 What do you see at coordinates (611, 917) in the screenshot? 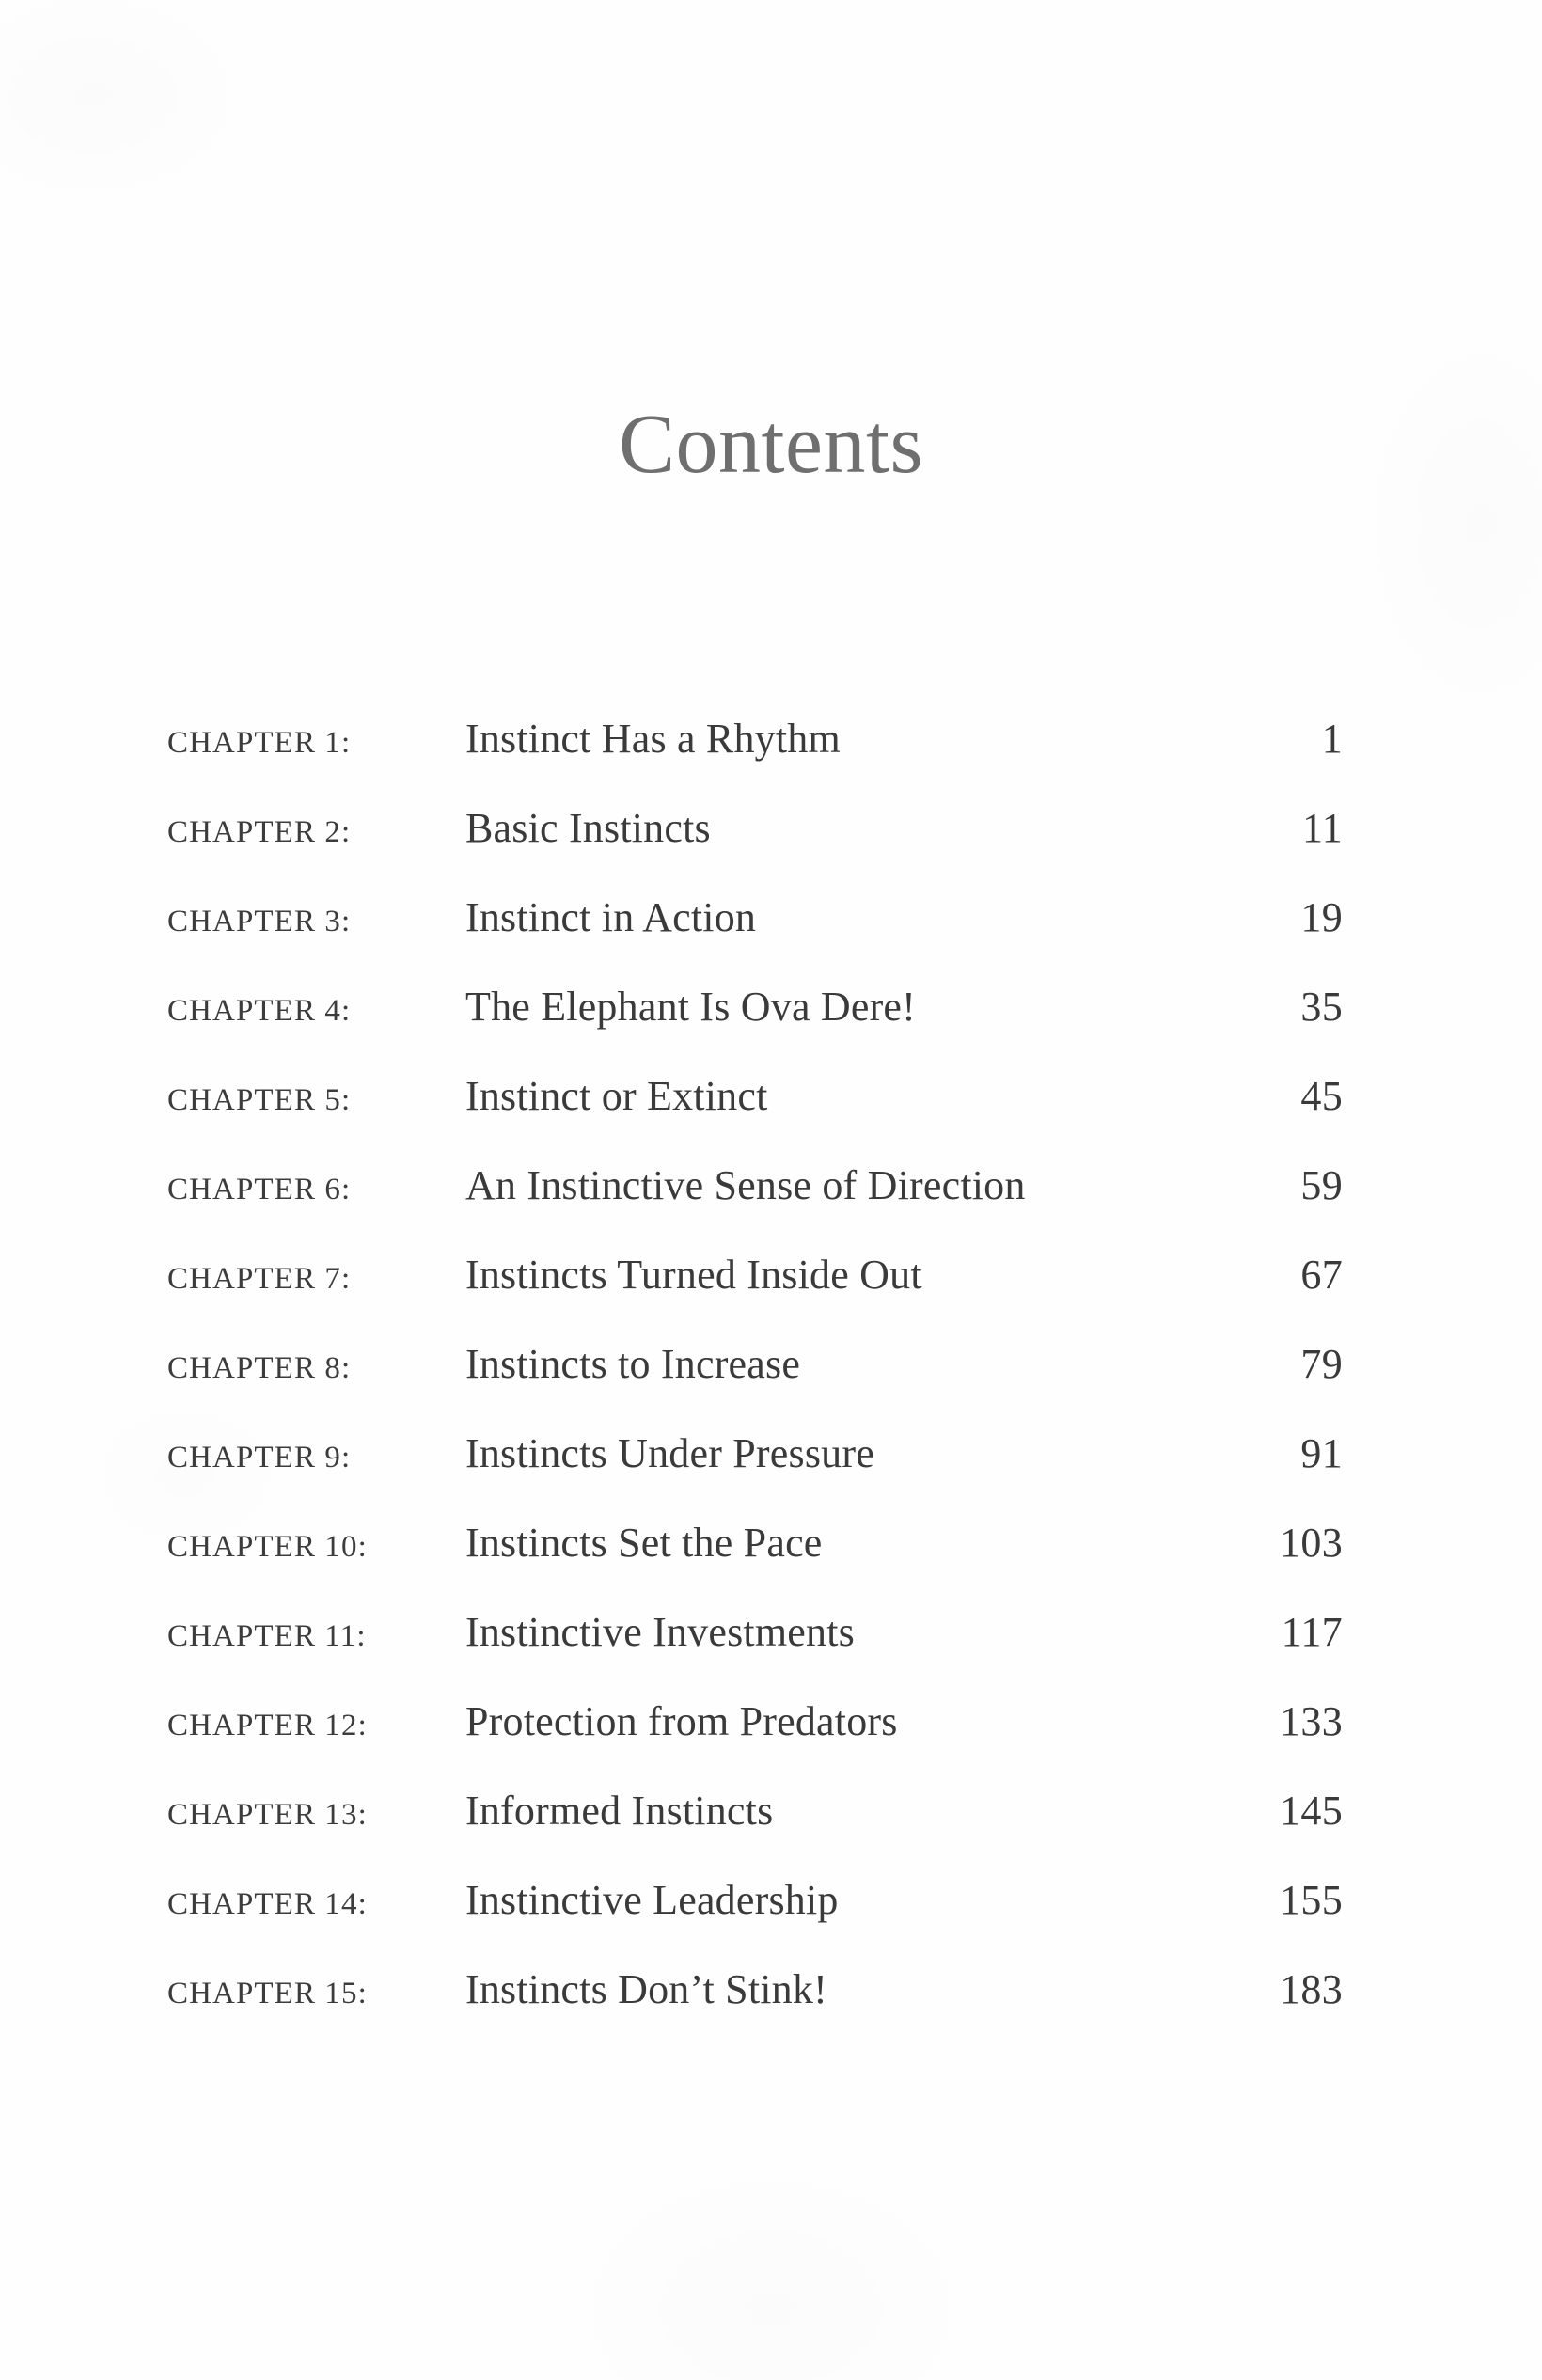
I see `toc-chapter-title: Instinct in Action` at bounding box center [611, 917].